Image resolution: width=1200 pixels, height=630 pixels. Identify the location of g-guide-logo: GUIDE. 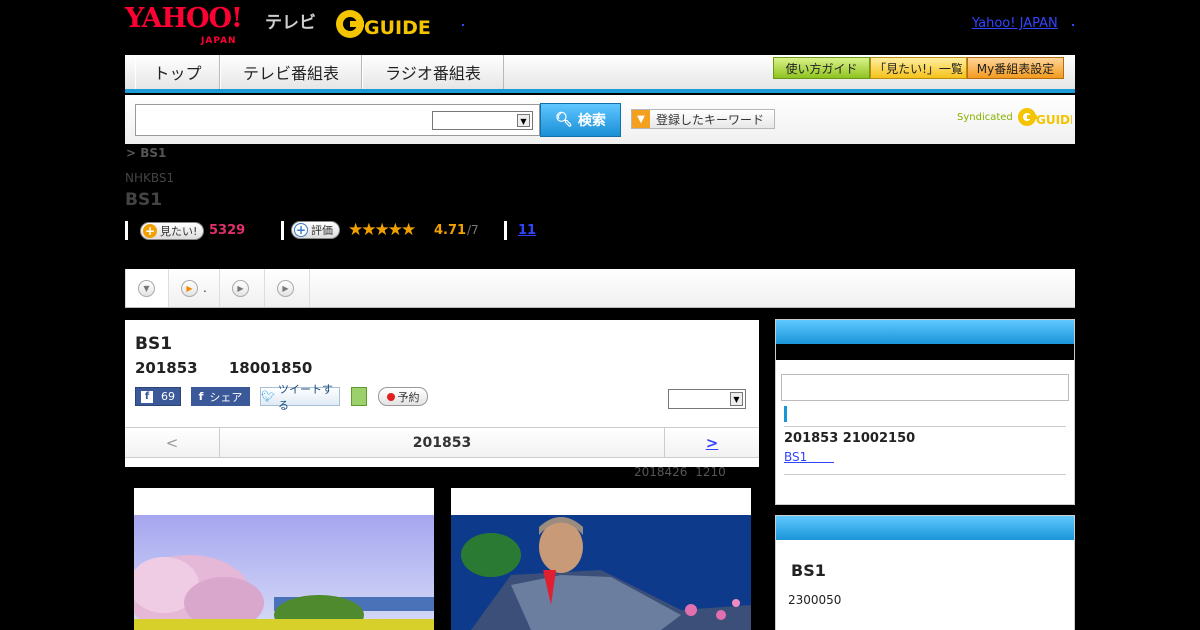
(382, 24).